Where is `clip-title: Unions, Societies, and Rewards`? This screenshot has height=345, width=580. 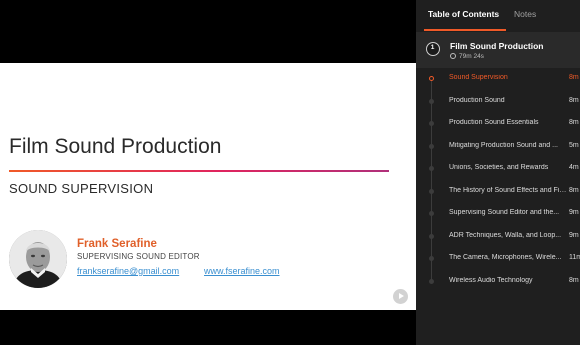 clip-title: Unions, Societies, and Rewards is located at coordinates (499, 167).